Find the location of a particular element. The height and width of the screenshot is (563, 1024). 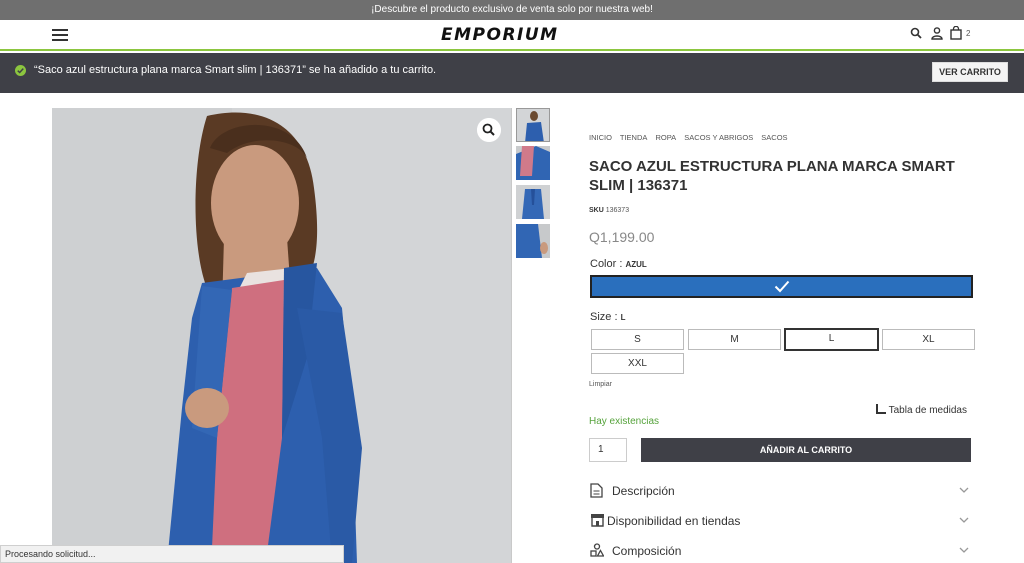

size-option-m: M is located at coordinates (734, 339).